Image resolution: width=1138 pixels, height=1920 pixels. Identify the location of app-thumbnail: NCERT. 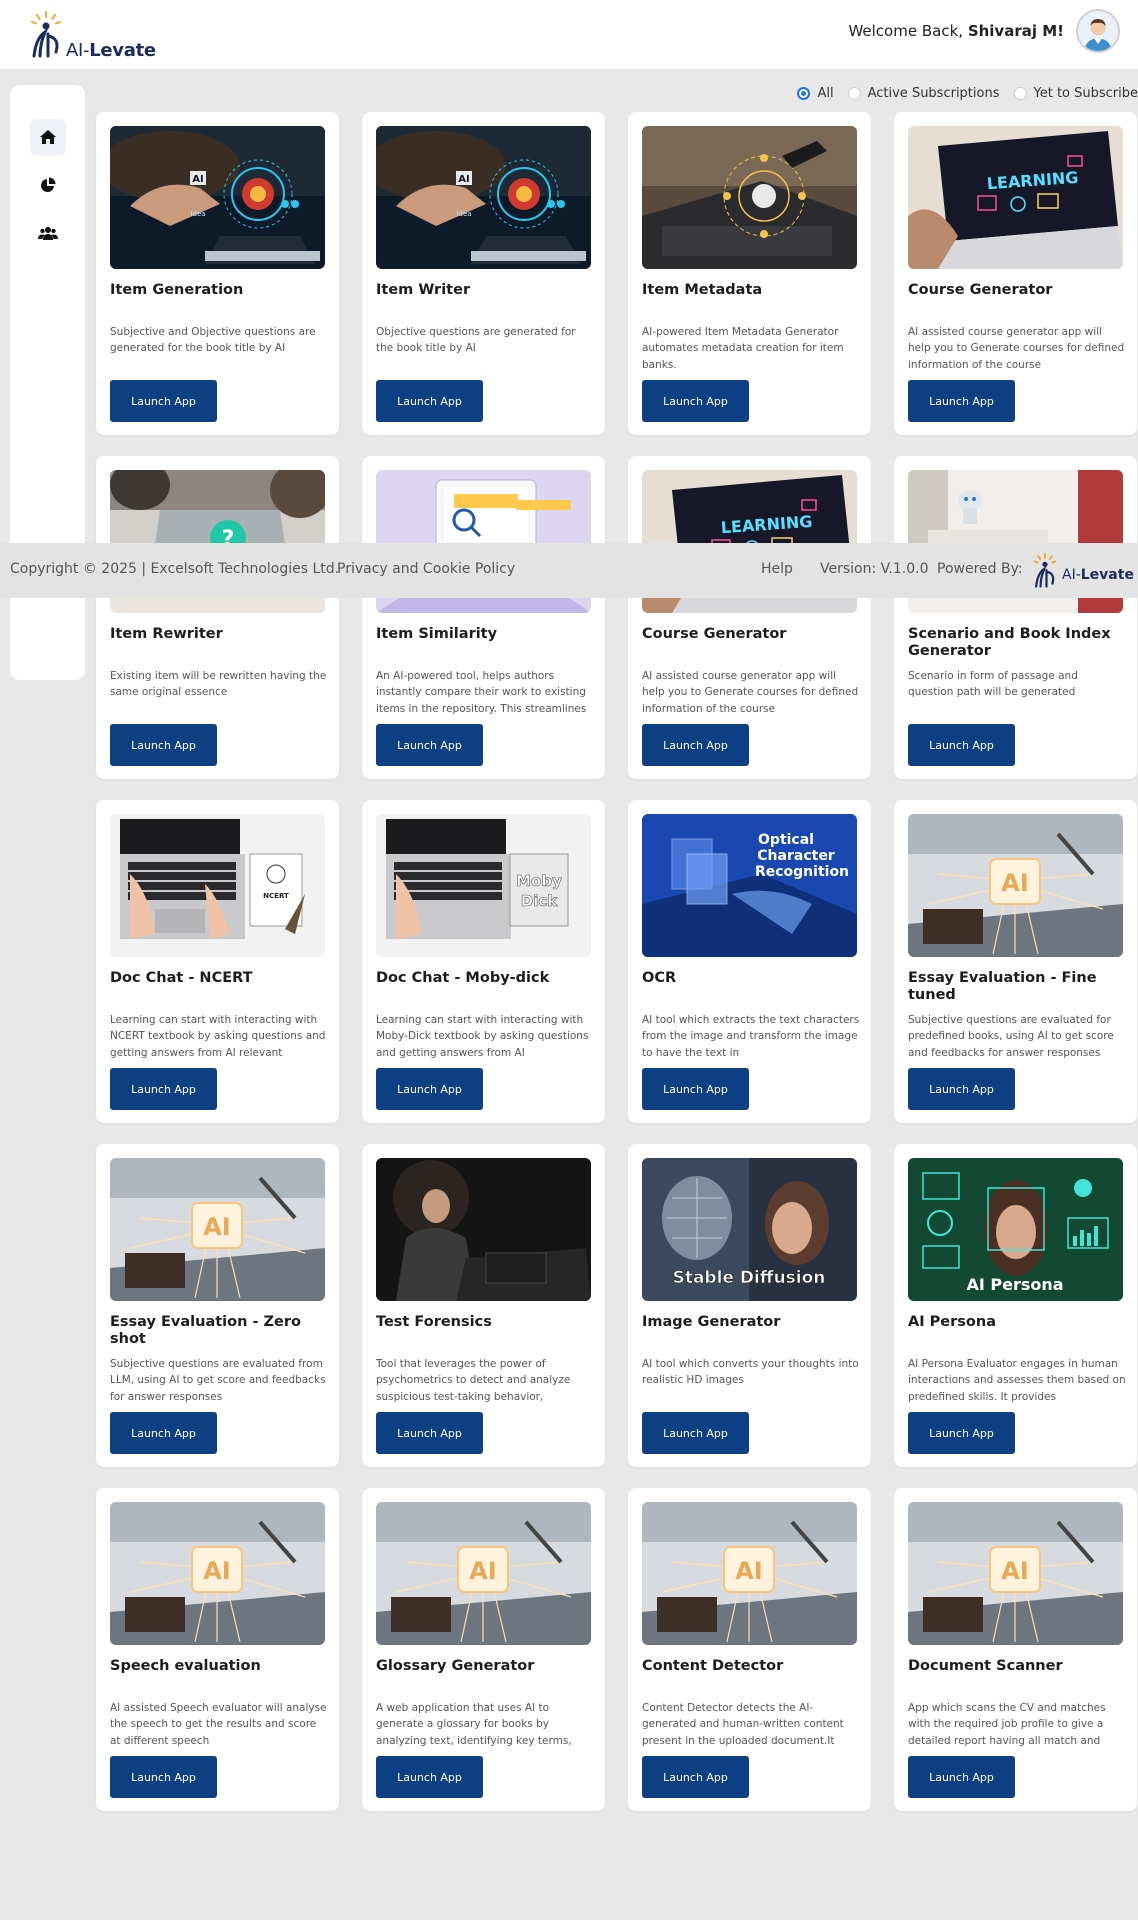
(217, 885).